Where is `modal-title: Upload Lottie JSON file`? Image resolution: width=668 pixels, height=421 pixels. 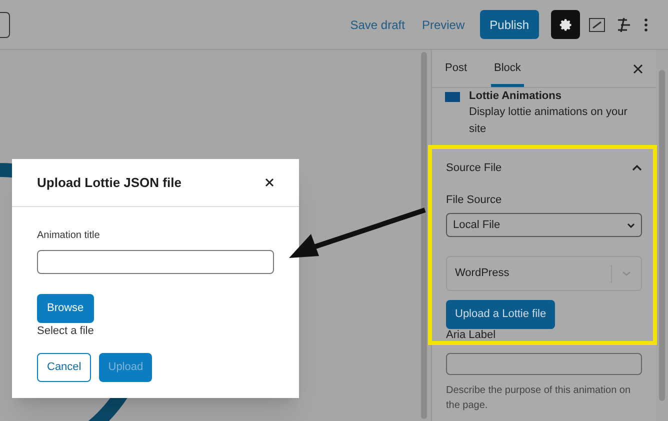
modal-title: Upload Lottie JSON file is located at coordinates (109, 183).